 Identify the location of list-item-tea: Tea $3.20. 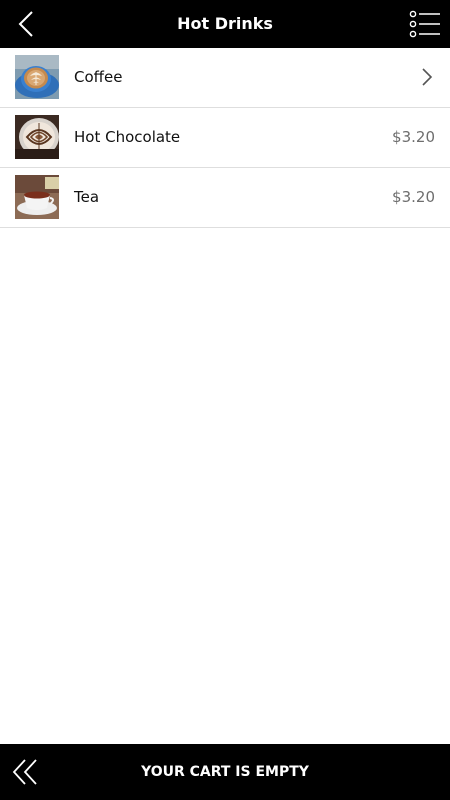
(225, 198).